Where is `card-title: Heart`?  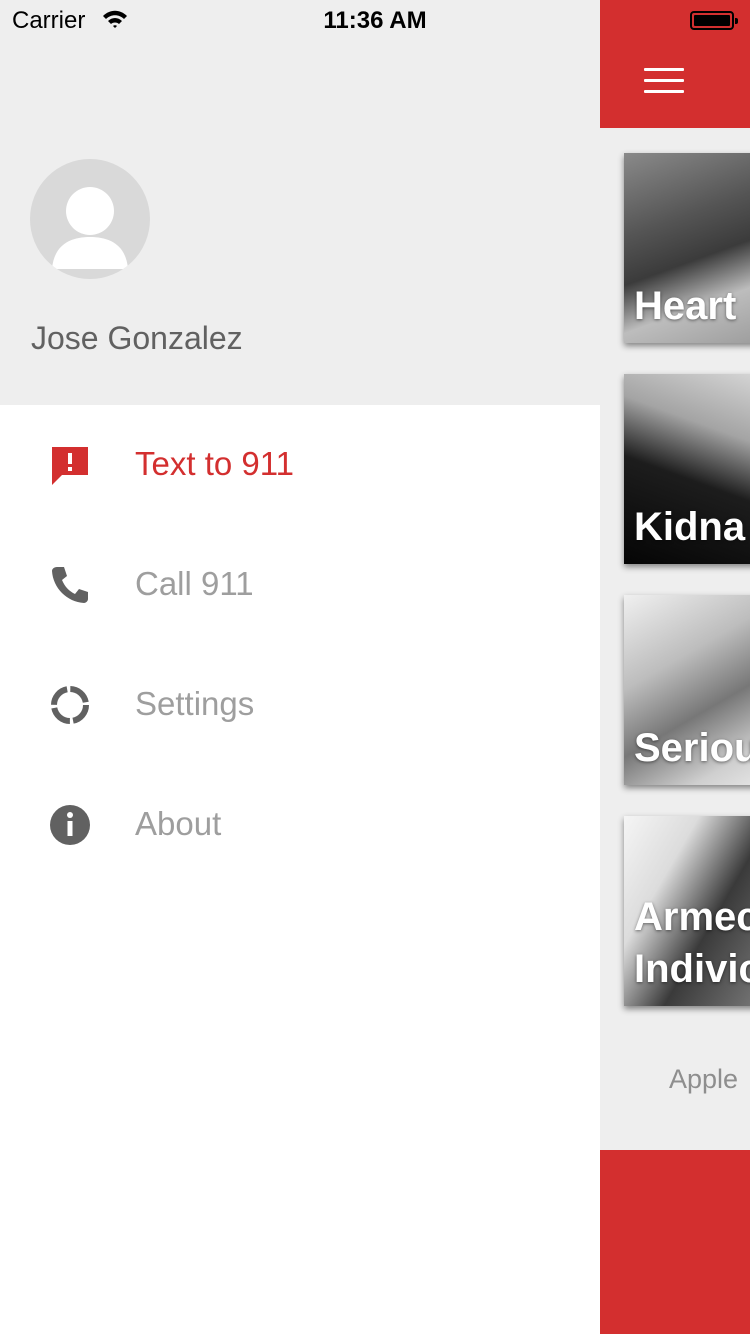 card-title: Heart is located at coordinates (685, 306).